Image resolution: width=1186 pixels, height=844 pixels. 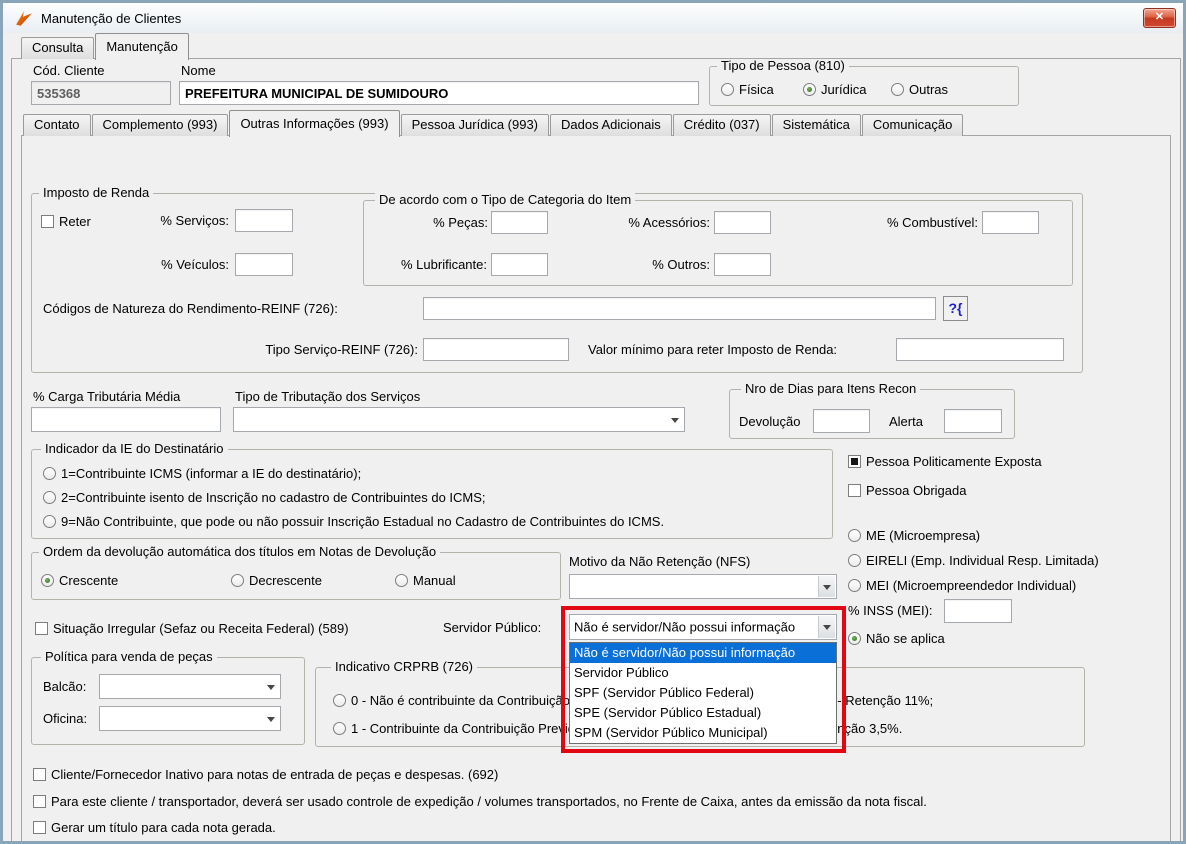 I want to click on acessorios-field, so click(x=742, y=222).